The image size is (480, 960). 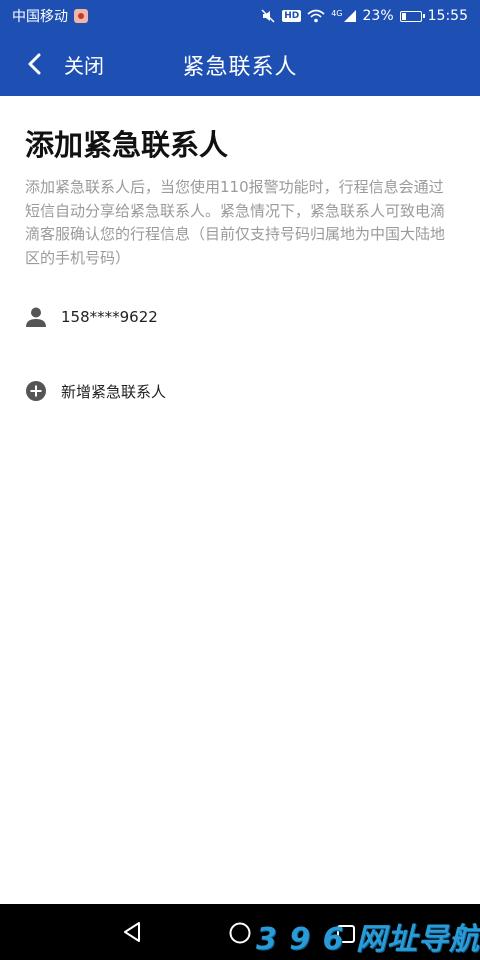 I want to click on battery-icon, so click(x=412, y=16).